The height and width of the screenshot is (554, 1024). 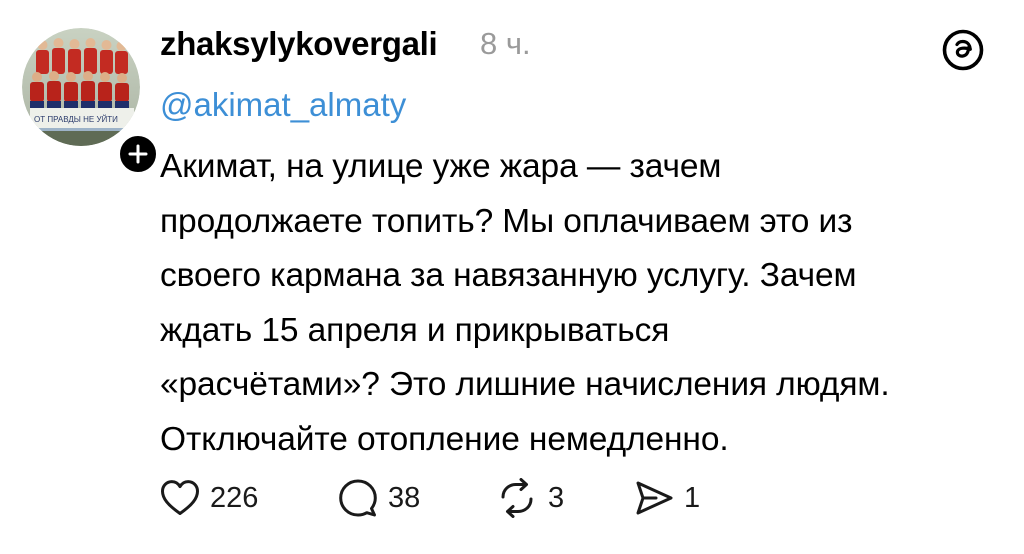 I want to click on post-text-line: продолжаете топить? Мы оплачиваем это из, so click(x=506, y=221).